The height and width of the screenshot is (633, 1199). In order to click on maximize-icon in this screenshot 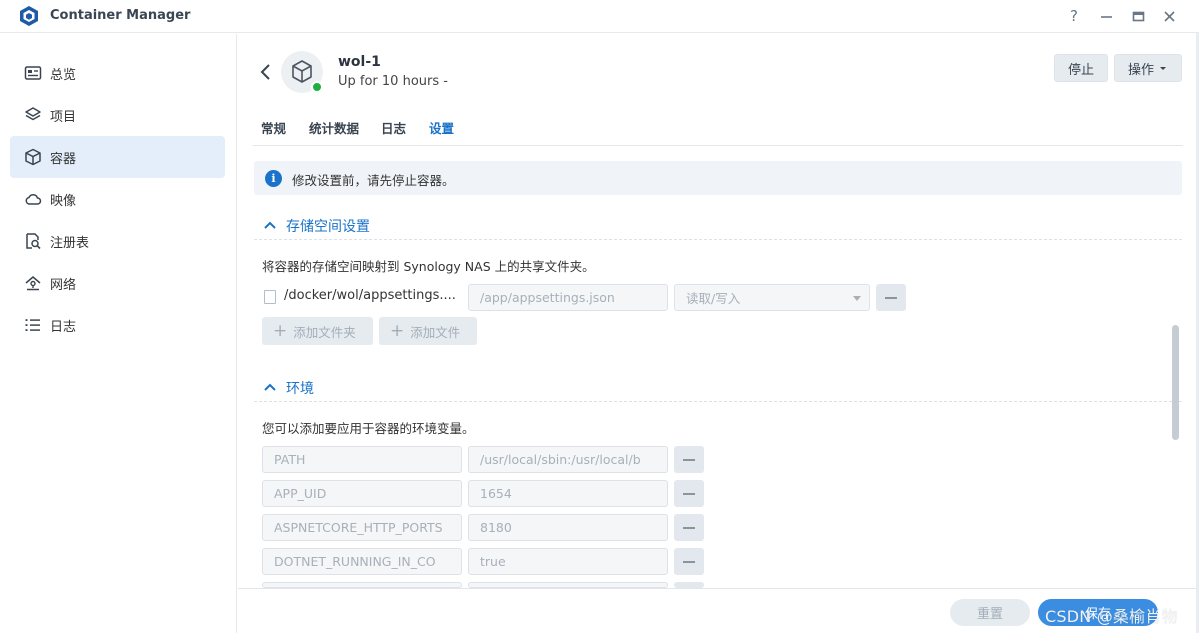, I will do `click(1138, 16)`.